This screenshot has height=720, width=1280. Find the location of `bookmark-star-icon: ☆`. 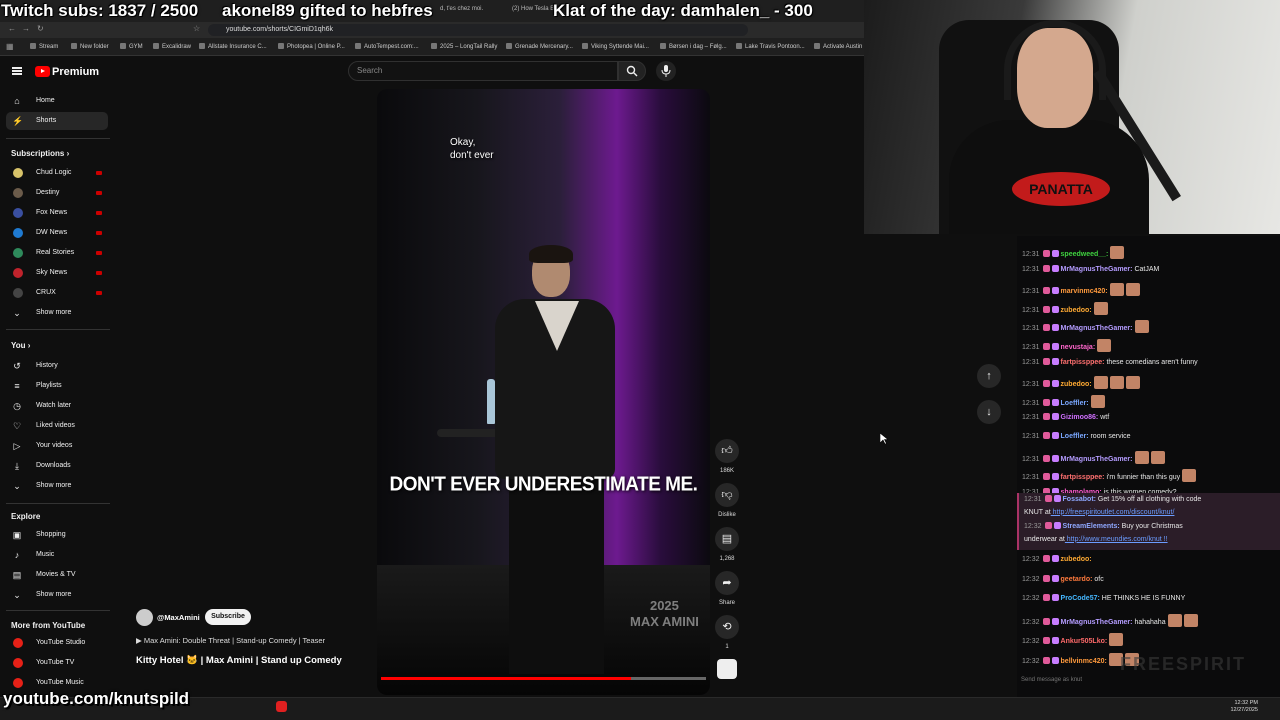

bookmark-star-icon: ☆ is located at coordinates (196, 28).